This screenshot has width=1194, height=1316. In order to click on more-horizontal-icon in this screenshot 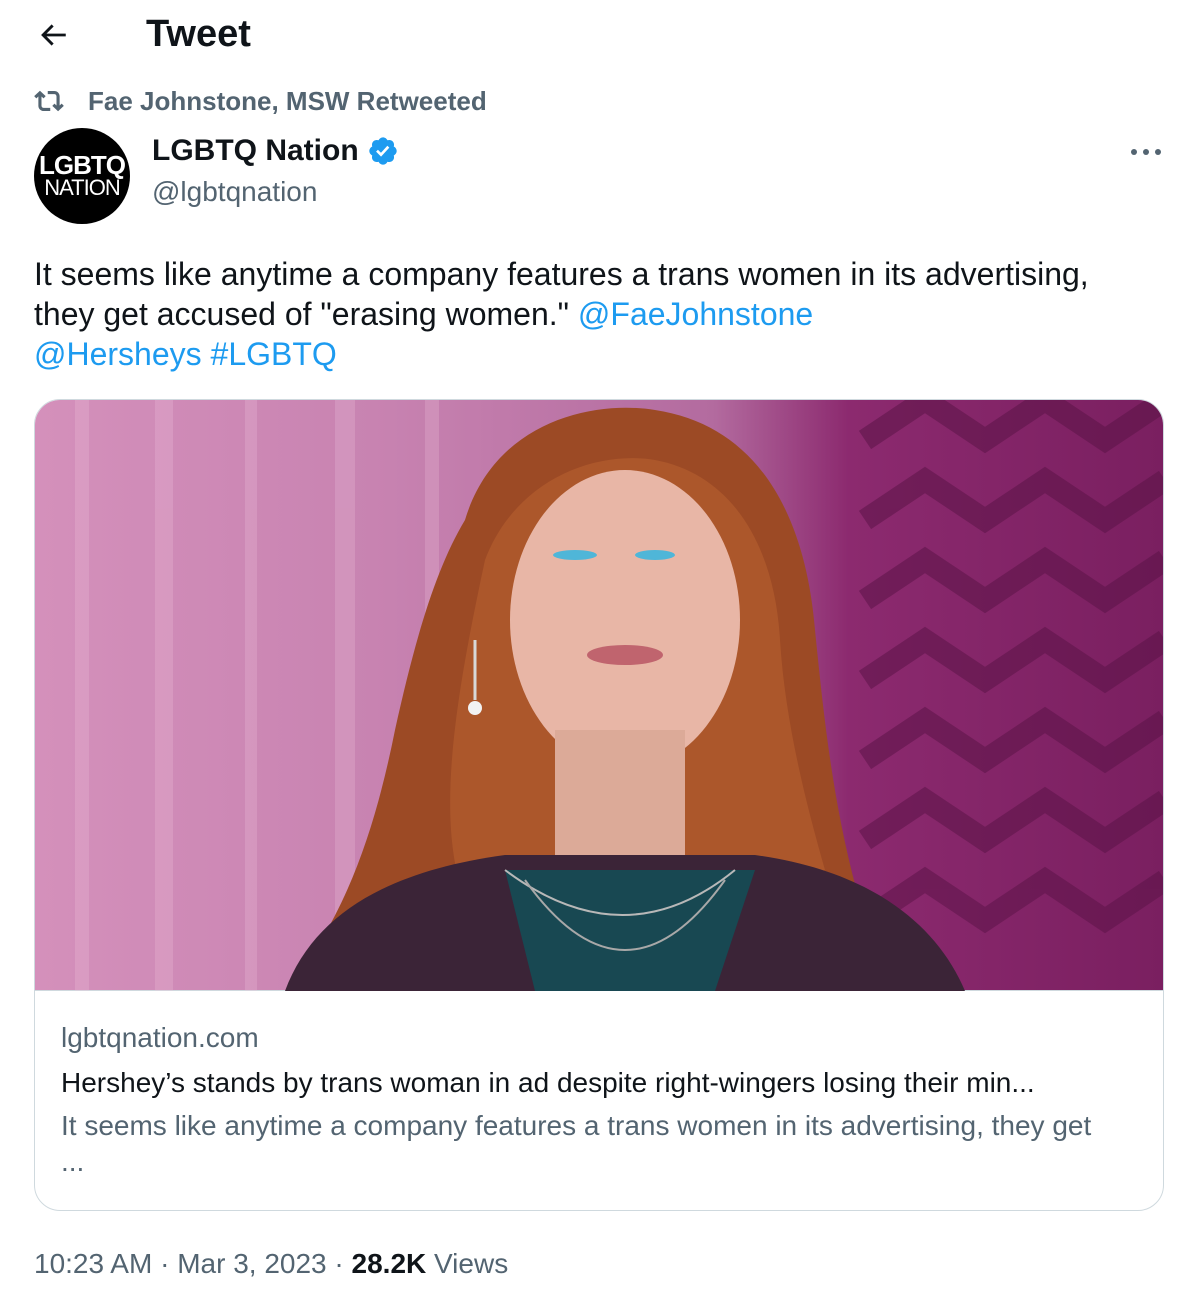, I will do `click(1146, 152)`.